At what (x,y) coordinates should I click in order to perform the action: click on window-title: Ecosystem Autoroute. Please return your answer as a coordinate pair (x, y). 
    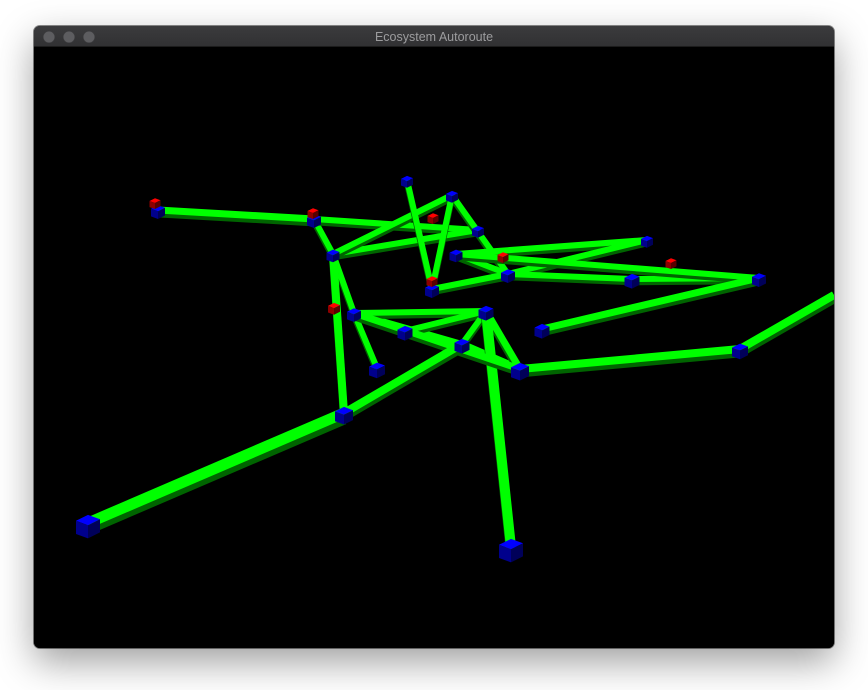
    Looking at the image, I should click on (434, 37).